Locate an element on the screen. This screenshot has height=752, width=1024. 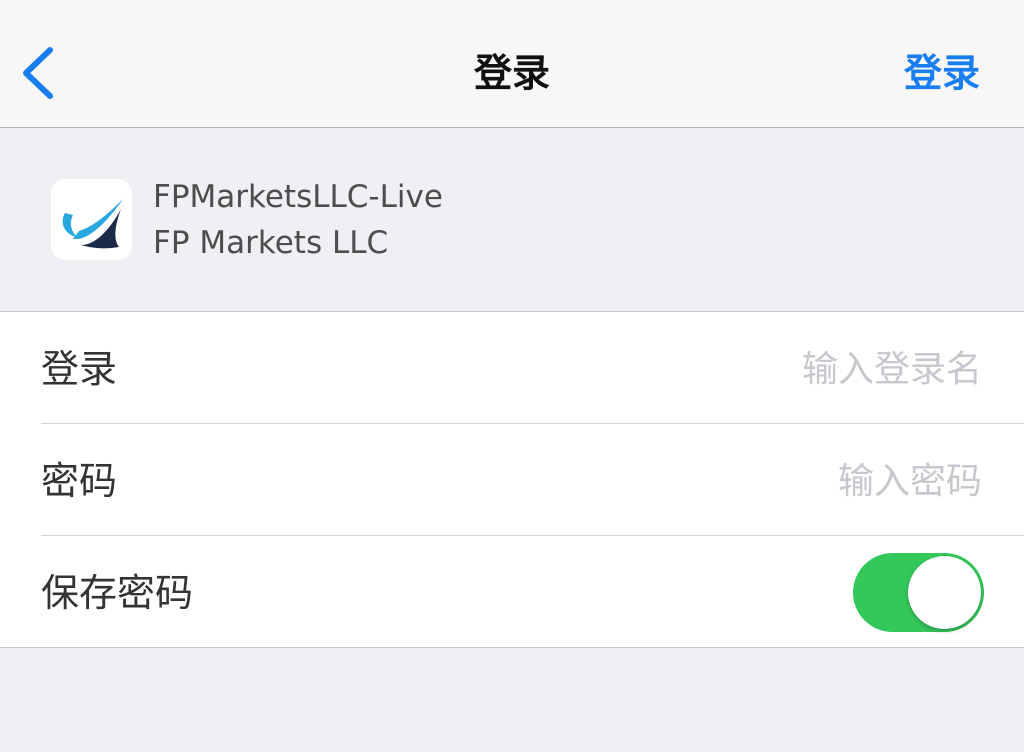
login-row: 登录 is located at coordinates (512, 368).